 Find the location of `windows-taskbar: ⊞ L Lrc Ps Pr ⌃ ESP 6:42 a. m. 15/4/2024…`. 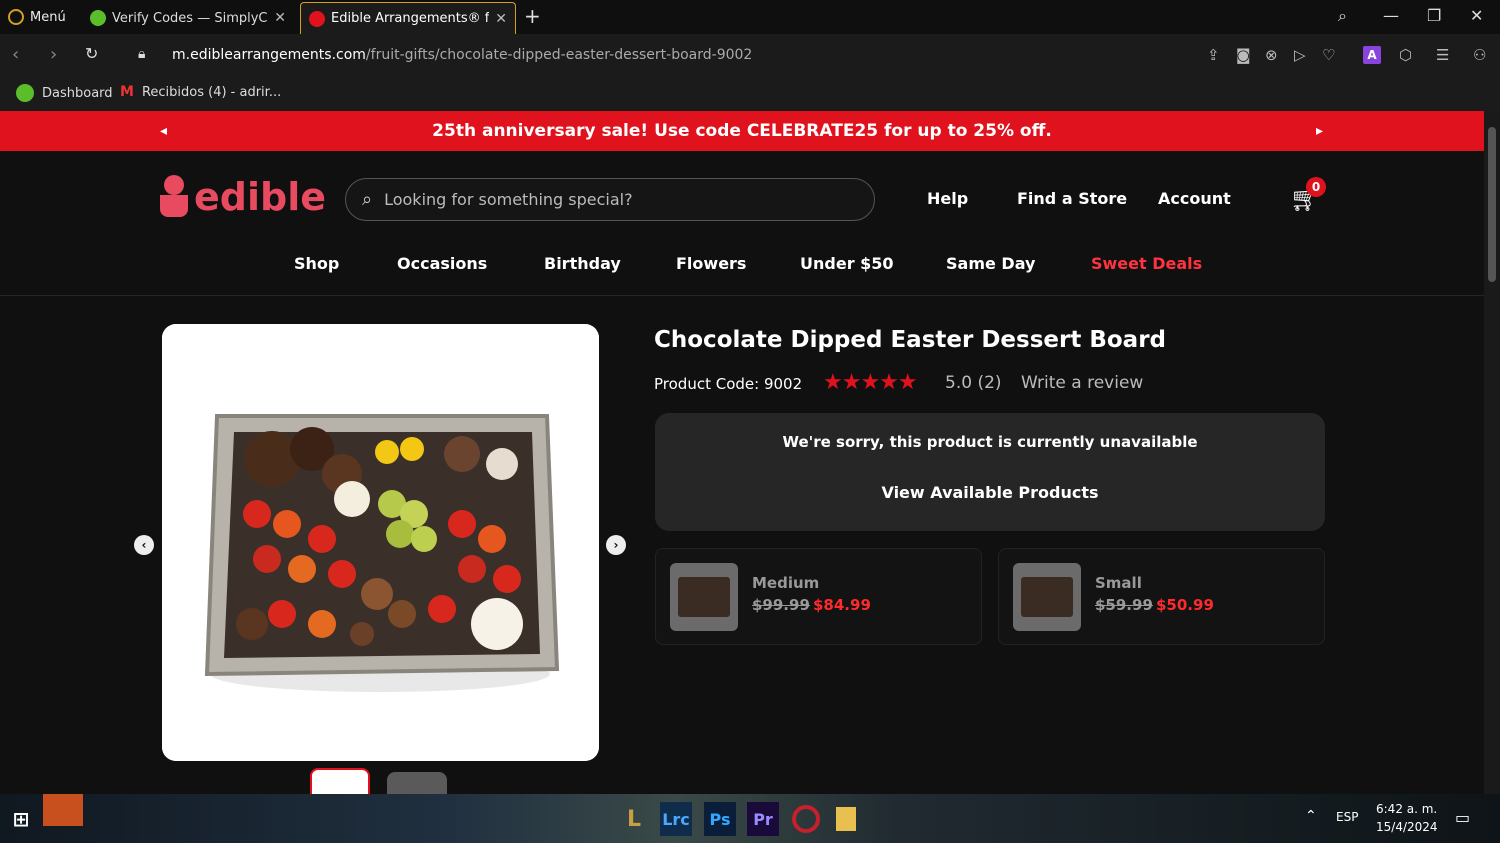

windows-taskbar: ⊞ L Lrc Ps Pr ⌃ ESP 6:42 a. m. 15/4/2024… is located at coordinates (750, 818).